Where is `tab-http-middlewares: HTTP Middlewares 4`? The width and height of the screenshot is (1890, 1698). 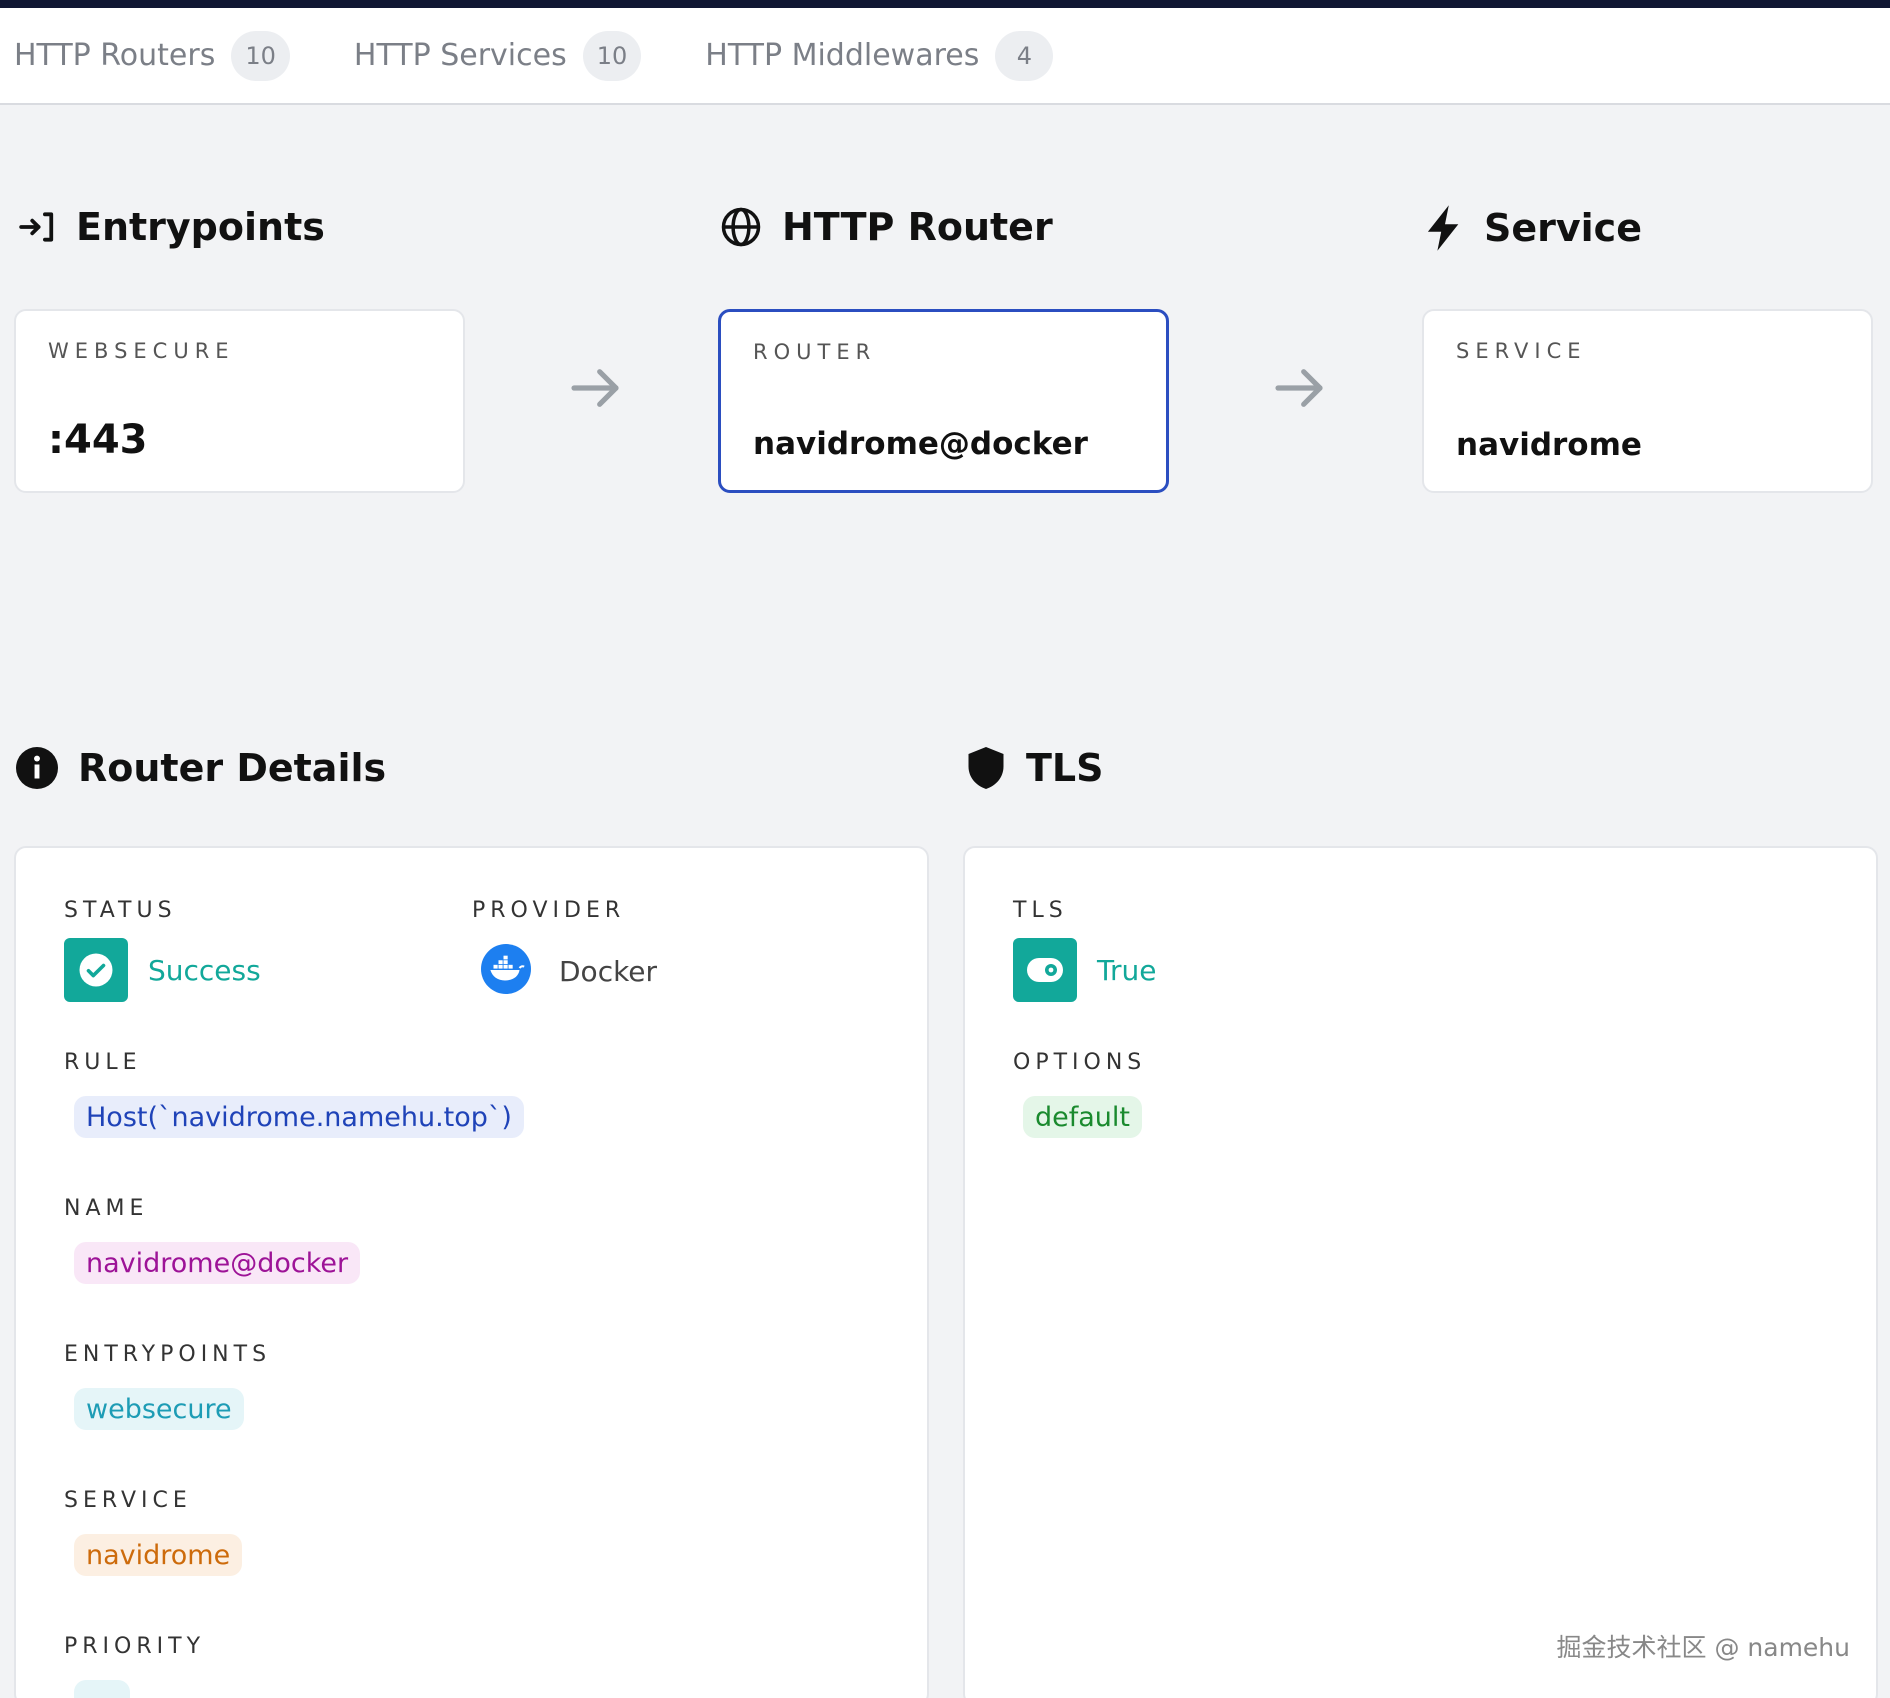 tab-http-middlewares: HTTP Middlewares 4 is located at coordinates (879, 55).